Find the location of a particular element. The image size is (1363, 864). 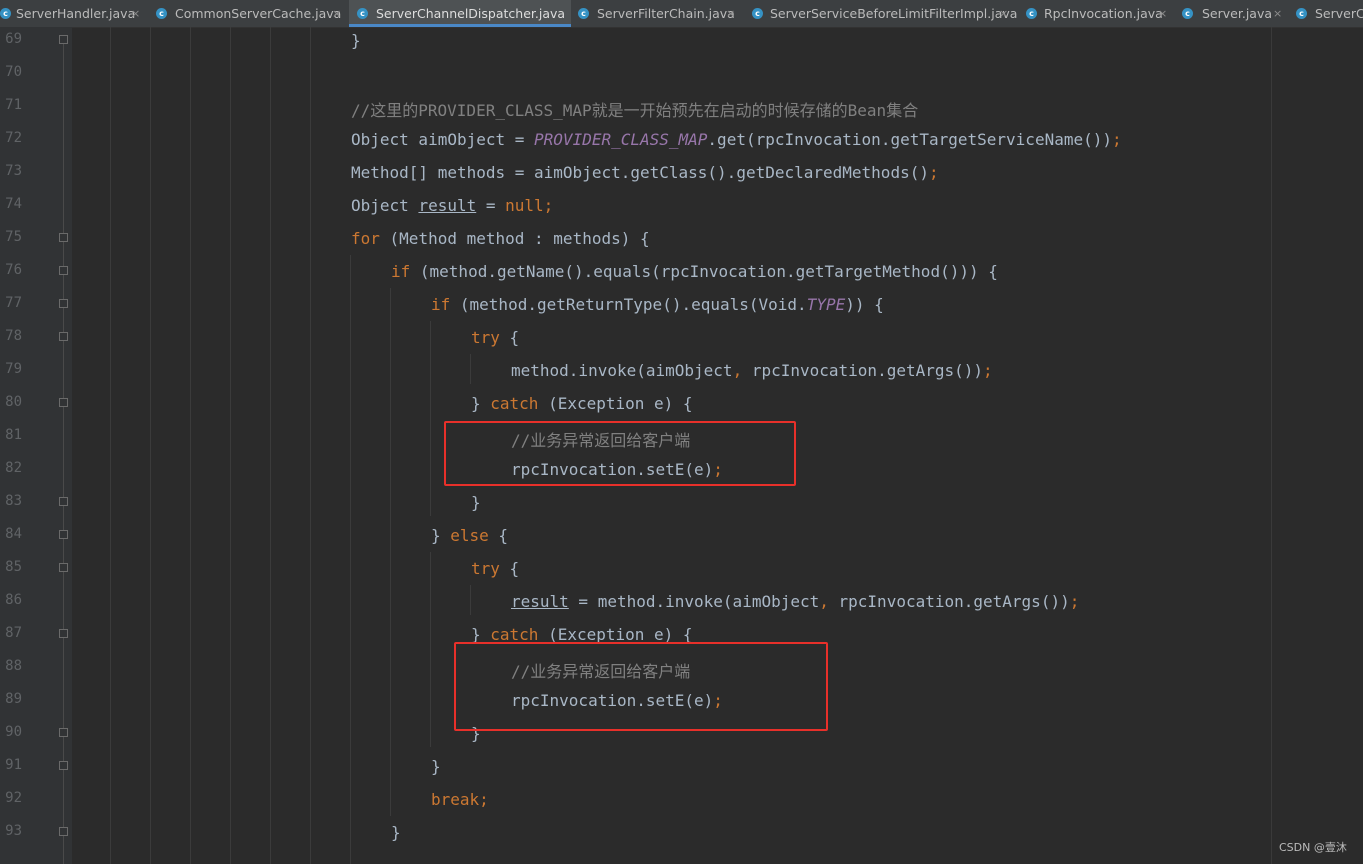

code-line-85: try { is located at coordinates (495, 568).